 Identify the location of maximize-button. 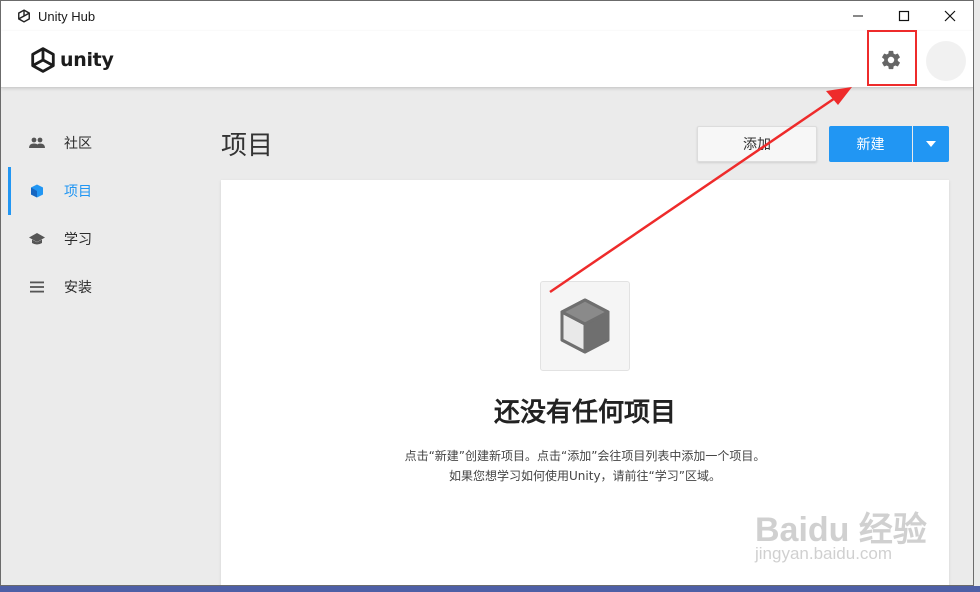
(904, 16).